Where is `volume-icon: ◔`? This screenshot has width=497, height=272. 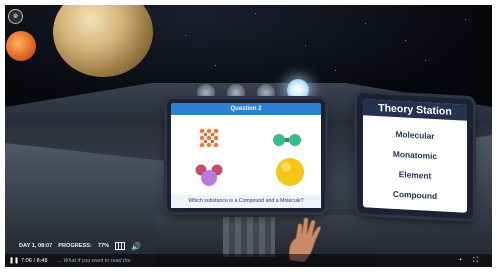
volume-icon: ◔ is located at coordinates (460, 260).